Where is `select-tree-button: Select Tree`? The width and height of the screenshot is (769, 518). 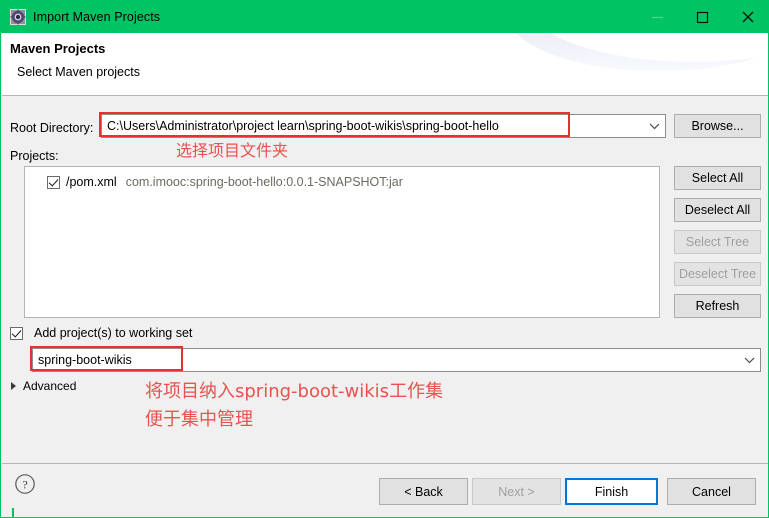
select-tree-button: Select Tree is located at coordinates (717, 242).